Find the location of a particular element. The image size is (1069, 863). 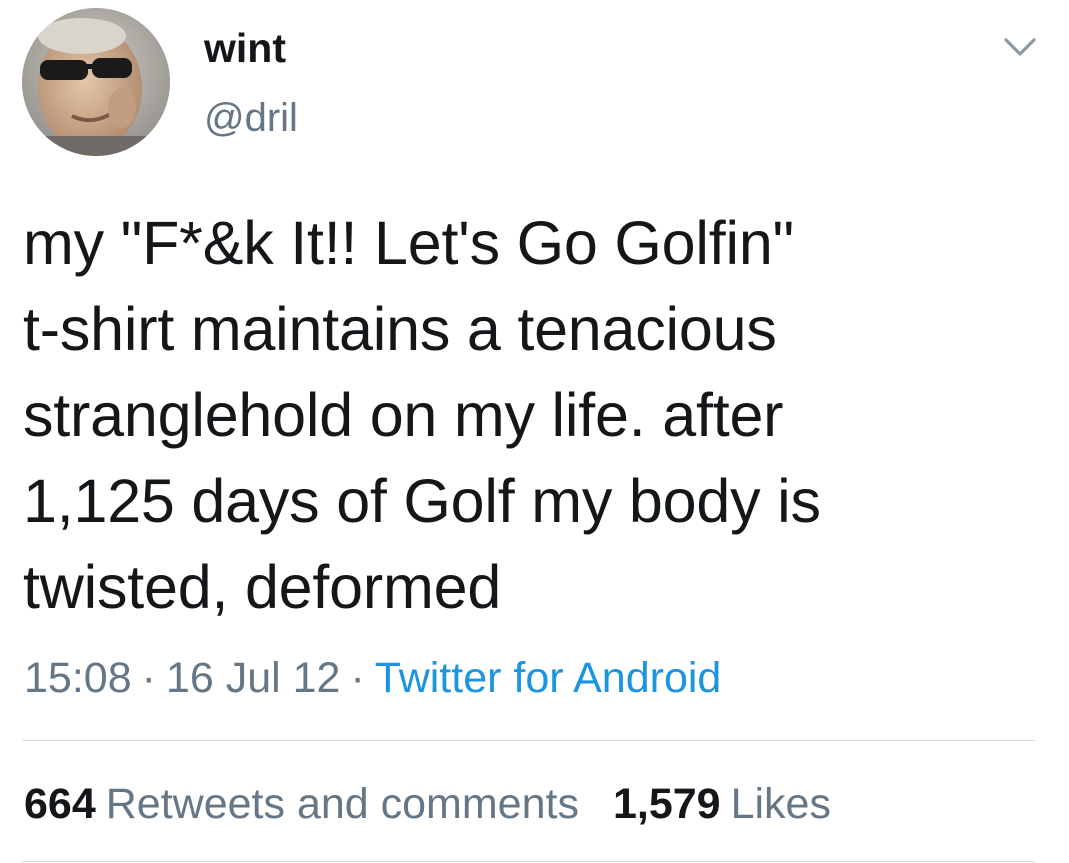

likes-count: 1,579 is located at coordinates (666, 804).